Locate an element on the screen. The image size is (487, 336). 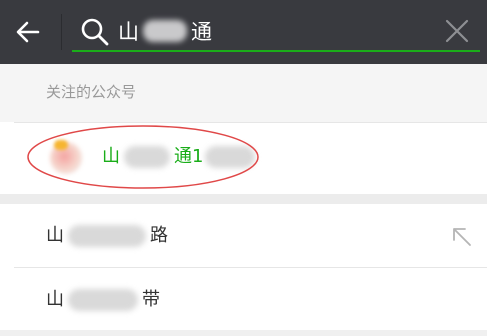
suggestion-suffix: 带 is located at coordinates (151, 299).